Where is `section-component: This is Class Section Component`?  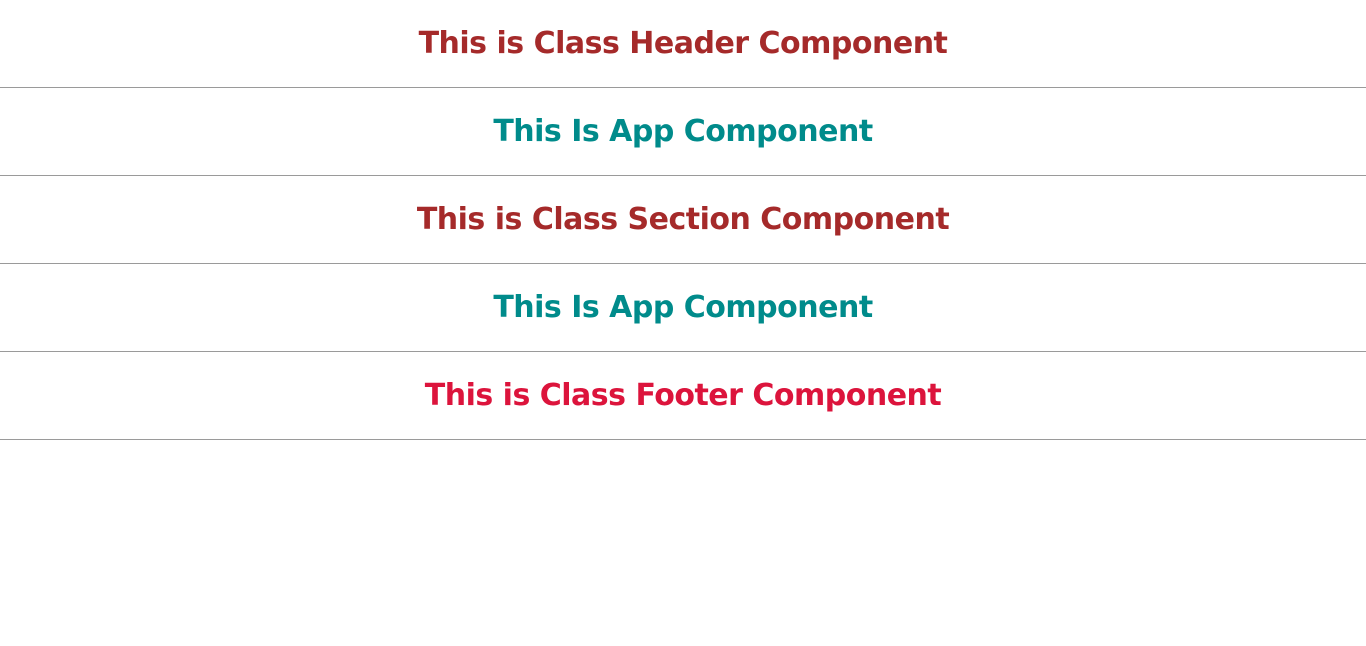 section-component: This is Class Section Component is located at coordinates (683, 220).